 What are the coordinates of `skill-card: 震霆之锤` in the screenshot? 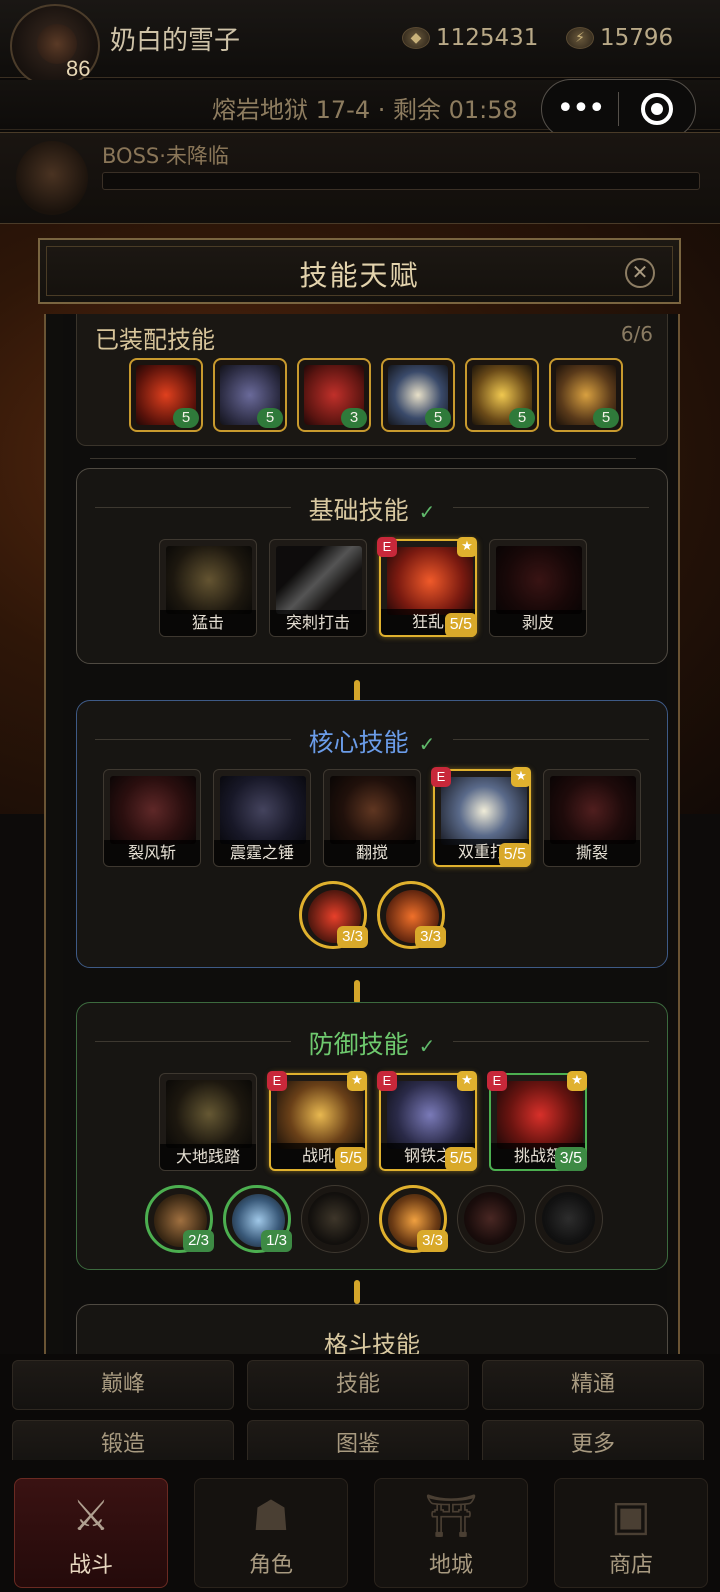 It's located at (262, 818).